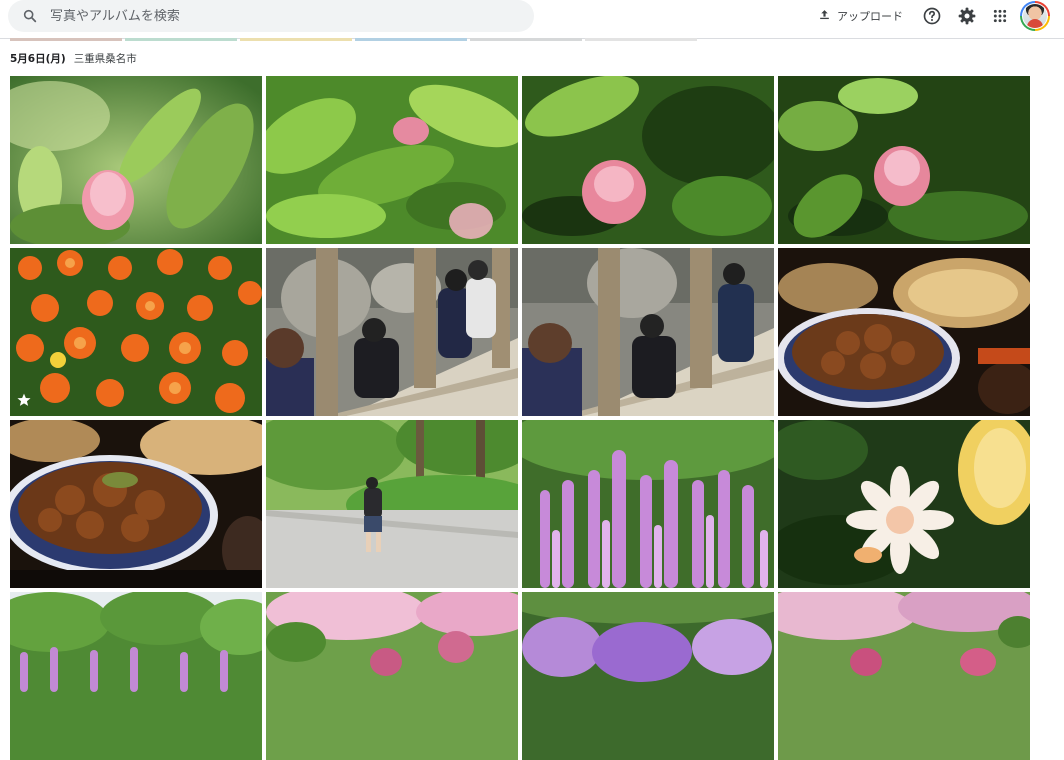  What do you see at coordinates (967, 16) in the screenshot?
I see `settings-icon` at bounding box center [967, 16].